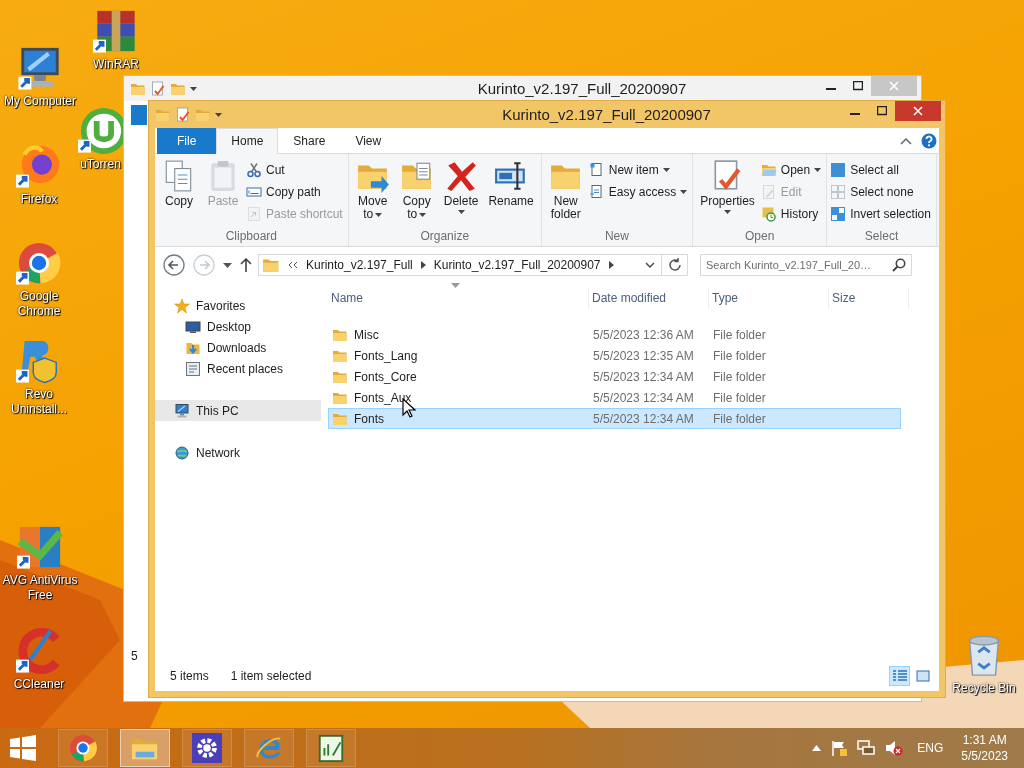 The width and height of the screenshot is (1024, 768). Describe the element at coordinates (39, 651) in the screenshot. I see `ccleaner-icon` at that location.